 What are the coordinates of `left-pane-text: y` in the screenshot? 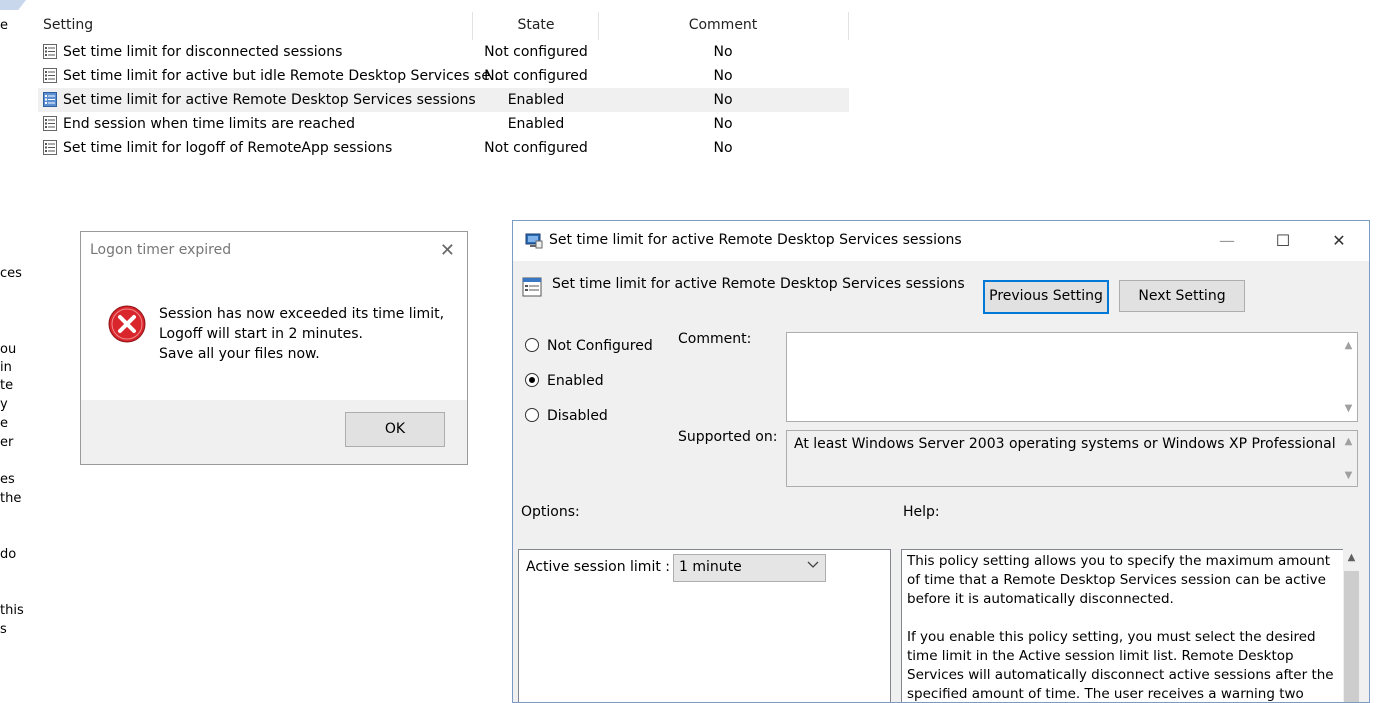 It's located at (4, 404).